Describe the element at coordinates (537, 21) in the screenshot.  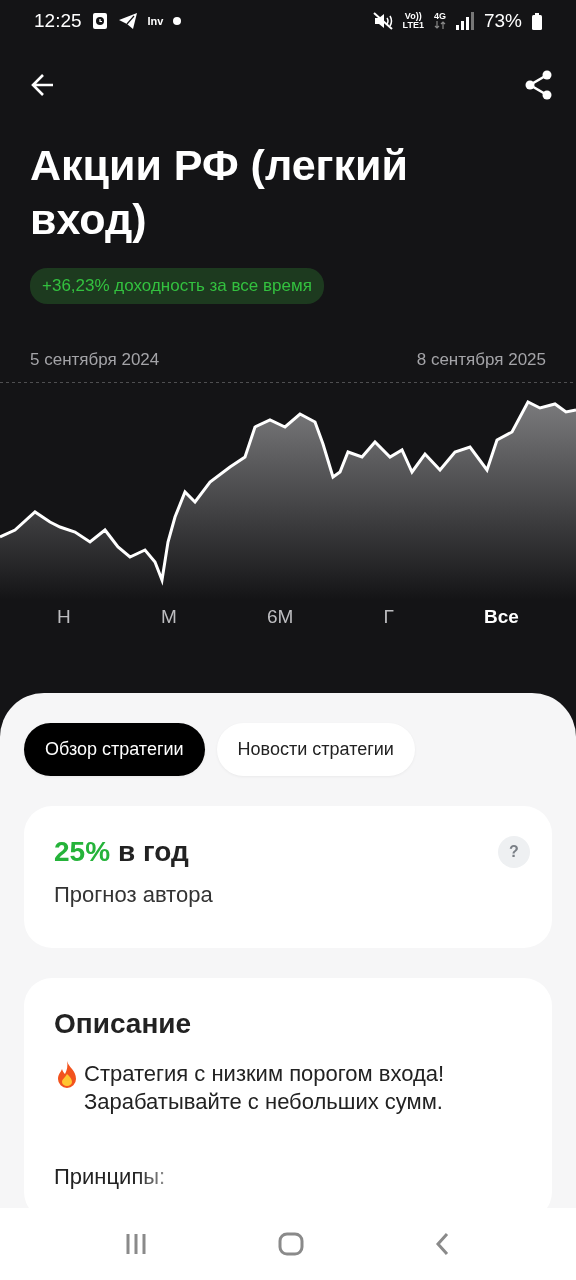
I see `battery-icon` at that location.